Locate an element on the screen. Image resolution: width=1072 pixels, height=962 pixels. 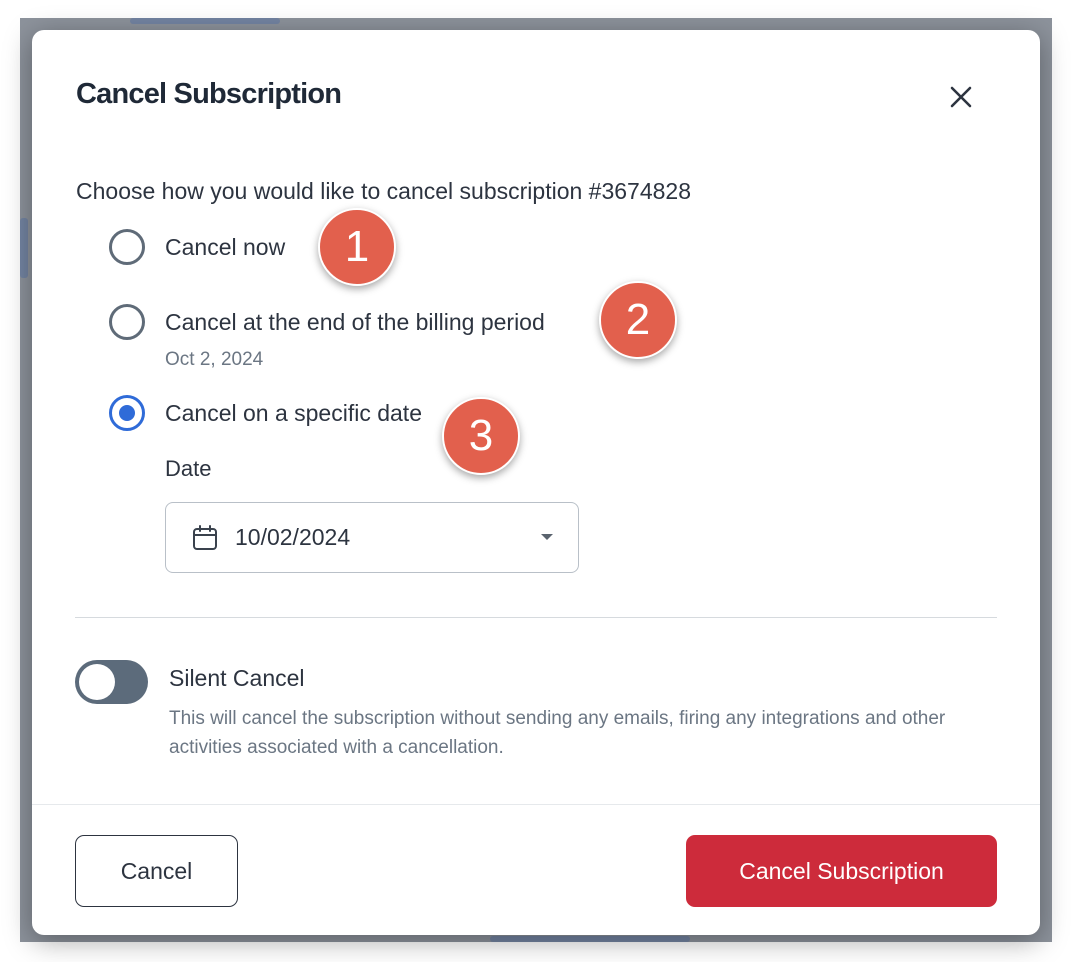
billing-period-end-date: Oct 2, 2024 is located at coordinates (214, 359).